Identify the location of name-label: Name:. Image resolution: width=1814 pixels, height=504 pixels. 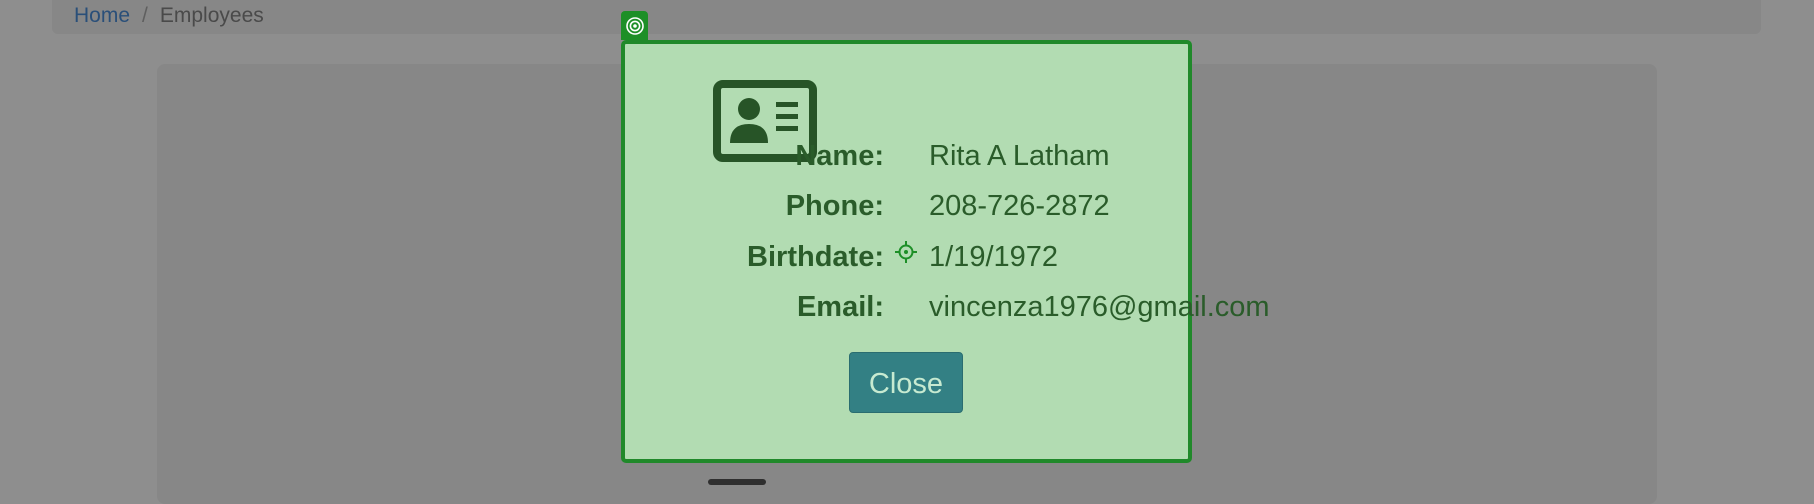
(839, 156).